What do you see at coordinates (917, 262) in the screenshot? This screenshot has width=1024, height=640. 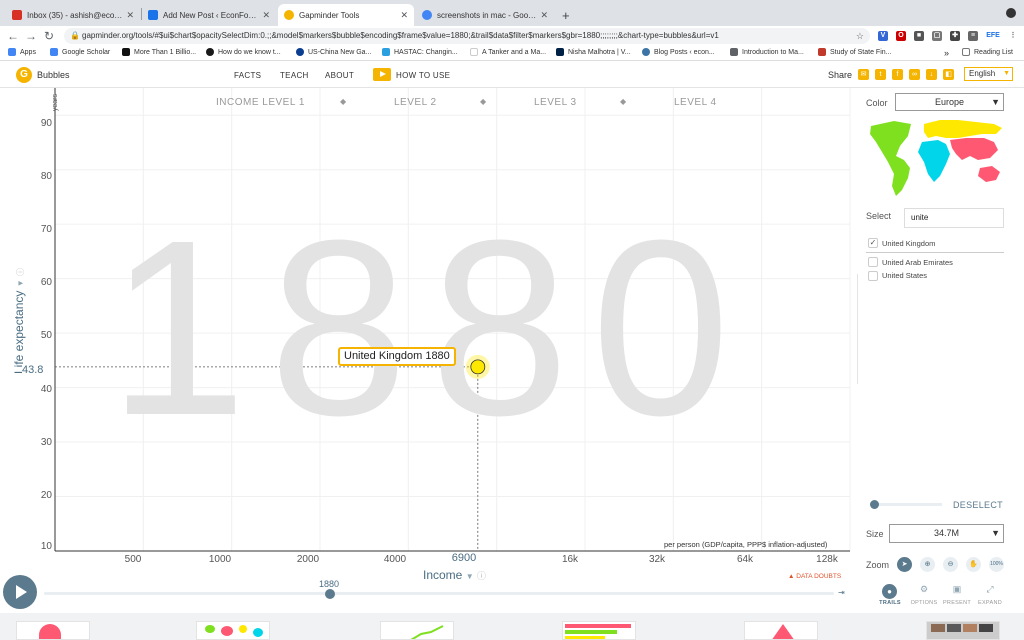 I see `option-country-label: United Arab Emirates` at bounding box center [917, 262].